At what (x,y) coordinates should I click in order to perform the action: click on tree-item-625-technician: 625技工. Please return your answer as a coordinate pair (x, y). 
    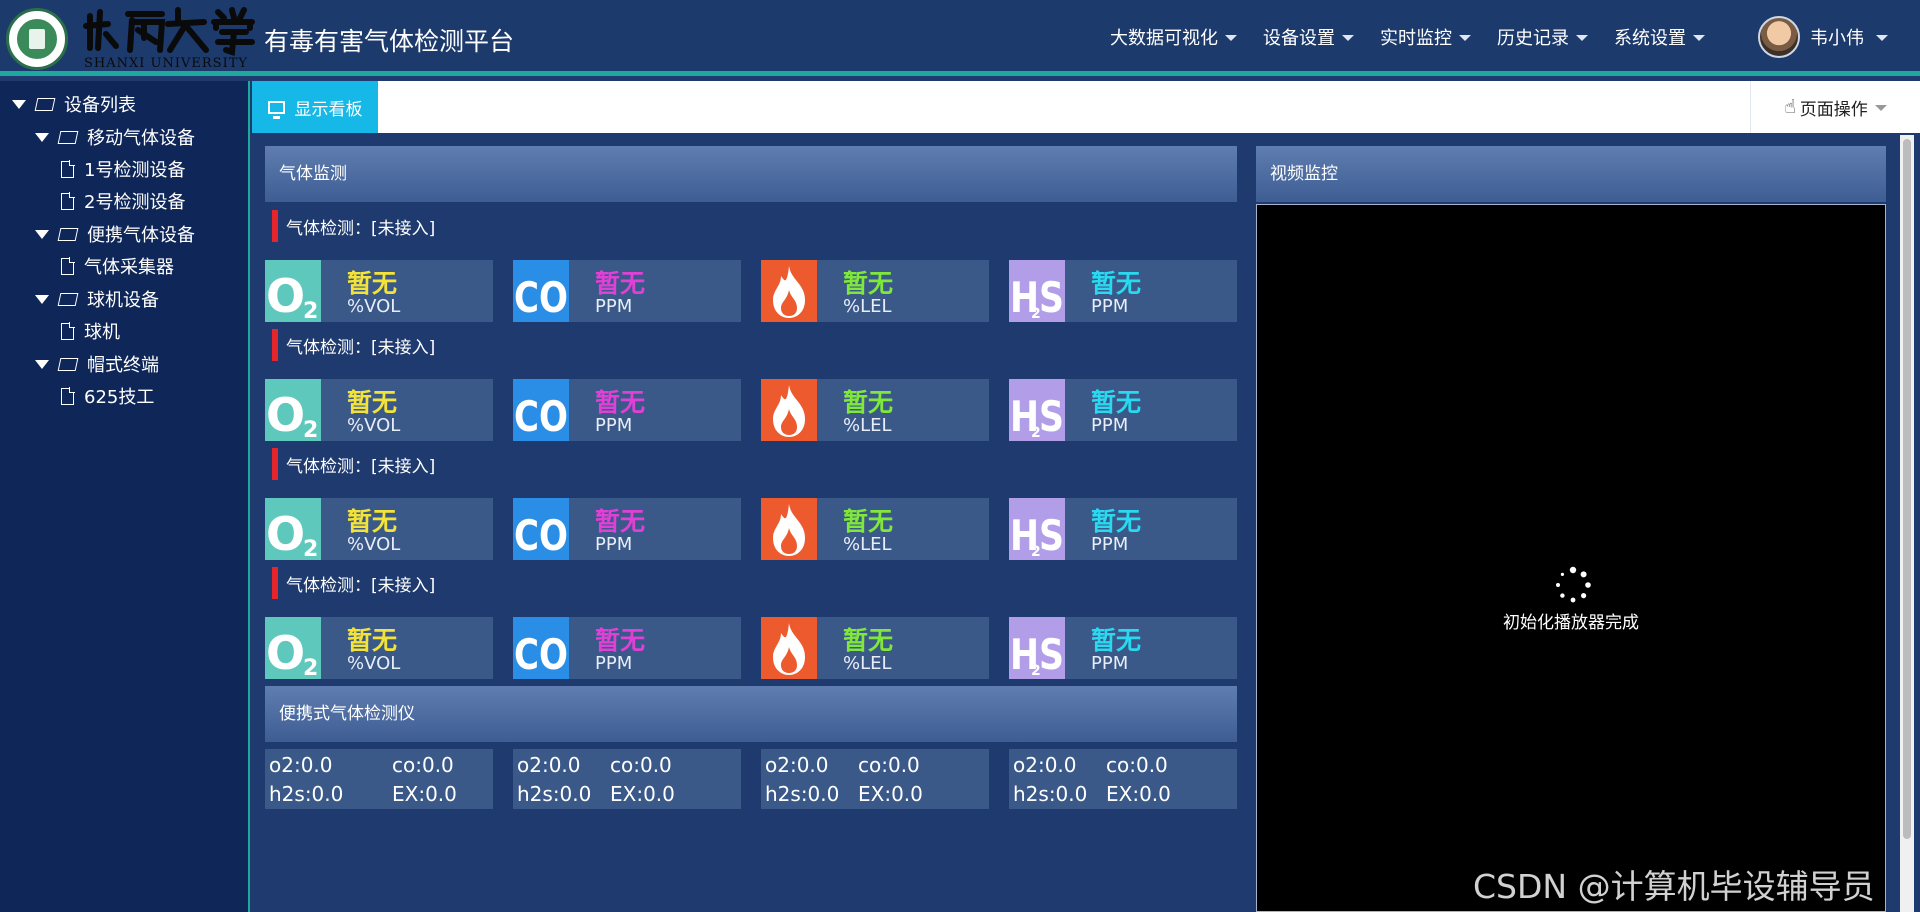
    Looking at the image, I should click on (107, 396).